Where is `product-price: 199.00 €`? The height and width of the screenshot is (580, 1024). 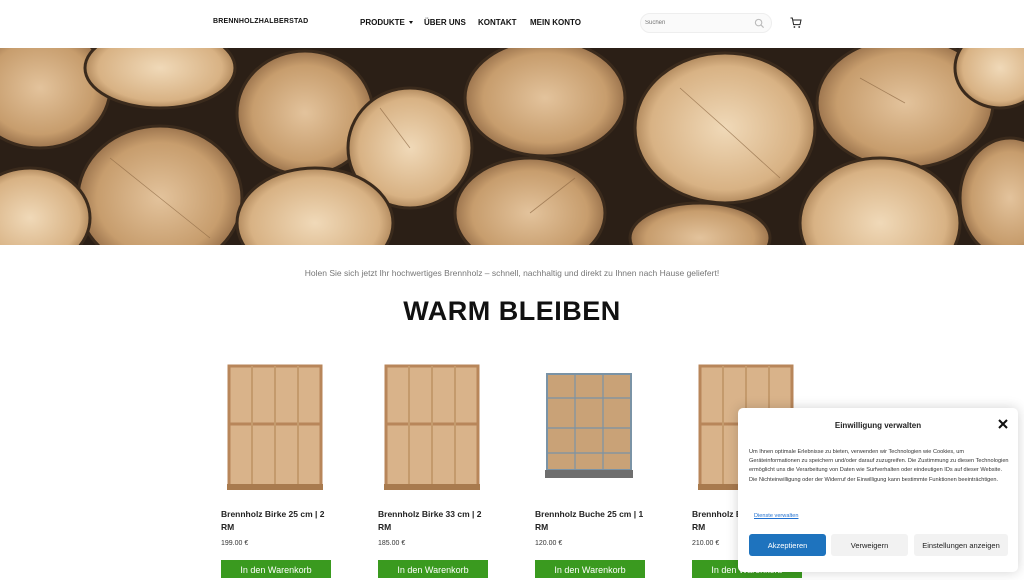
product-price: 199.00 € is located at coordinates (235, 543).